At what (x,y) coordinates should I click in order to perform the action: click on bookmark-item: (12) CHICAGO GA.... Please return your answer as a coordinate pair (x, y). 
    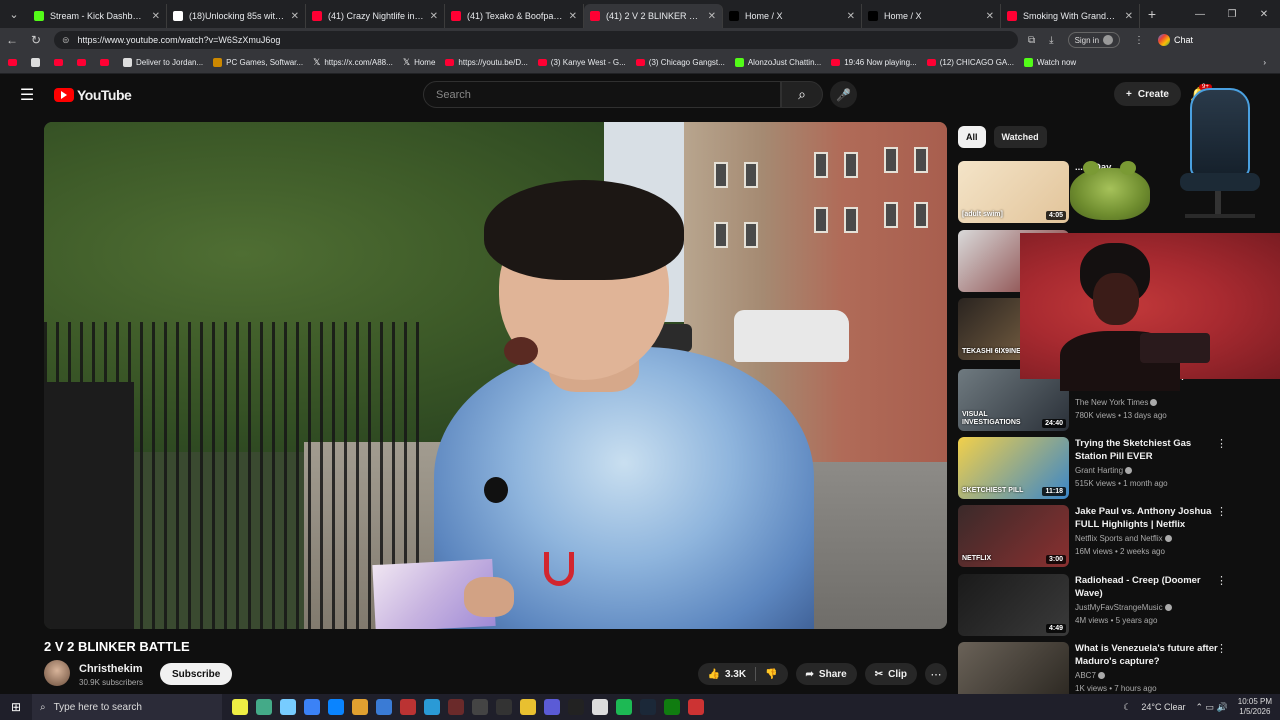
    Looking at the image, I should click on (970, 62).